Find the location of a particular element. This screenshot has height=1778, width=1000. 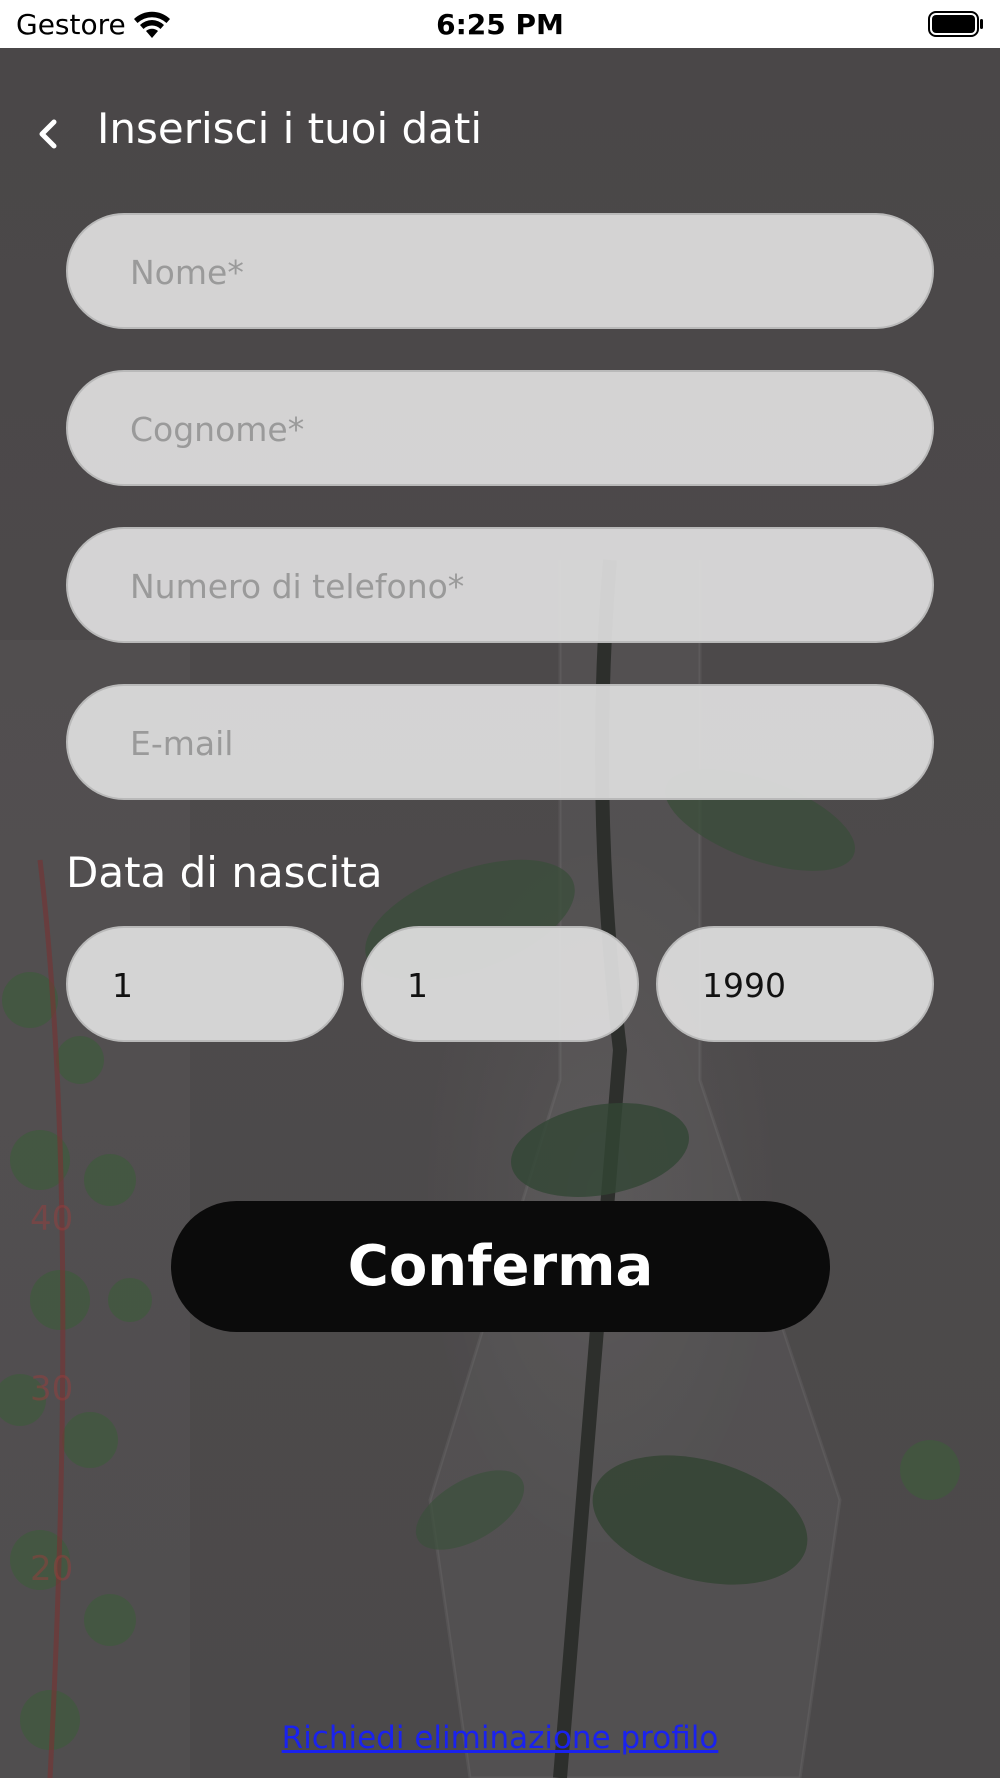

birth-month-value: 1 is located at coordinates (417, 985).